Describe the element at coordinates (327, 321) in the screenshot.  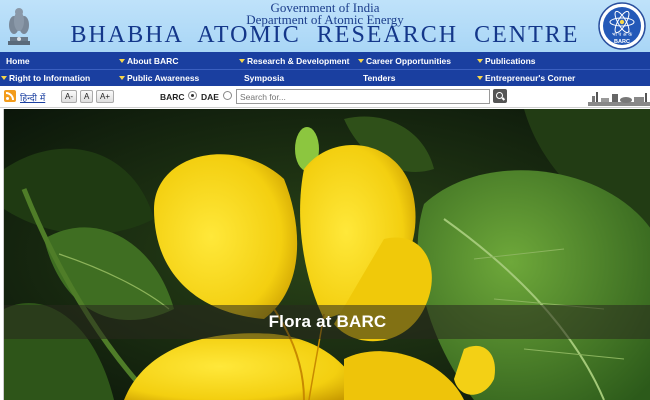
I see `banner-caption: Flora at BARC` at that location.